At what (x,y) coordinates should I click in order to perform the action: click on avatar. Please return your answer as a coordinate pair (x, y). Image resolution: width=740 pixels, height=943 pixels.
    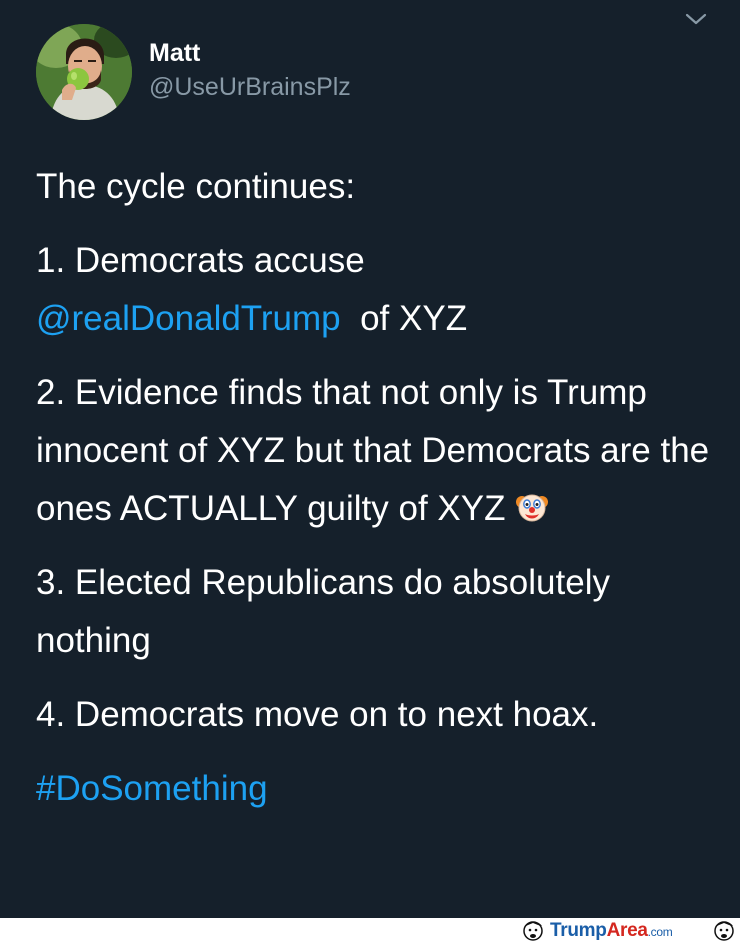
    Looking at the image, I should click on (84, 72).